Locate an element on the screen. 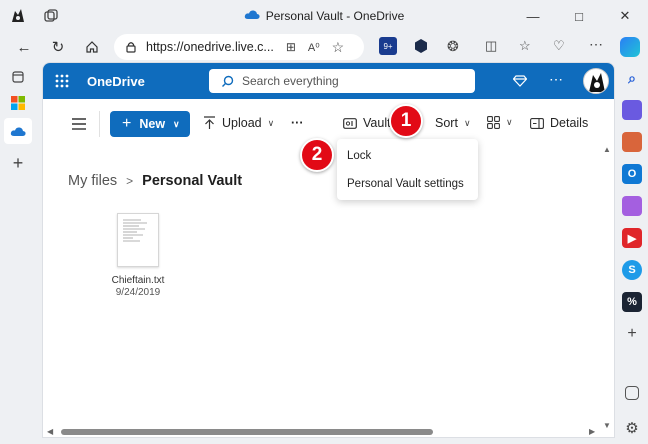  add-sidebar-app-icon: + is located at coordinates (632, 334).